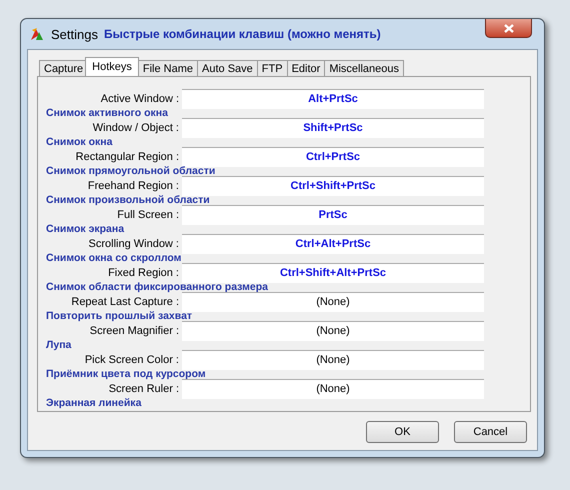 Image resolution: width=570 pixels, height=490 pixels. Describe the element at coordinates (132, 360) in the screenshot. I see `hotkey-label: Pick Screen Color :` at that location.